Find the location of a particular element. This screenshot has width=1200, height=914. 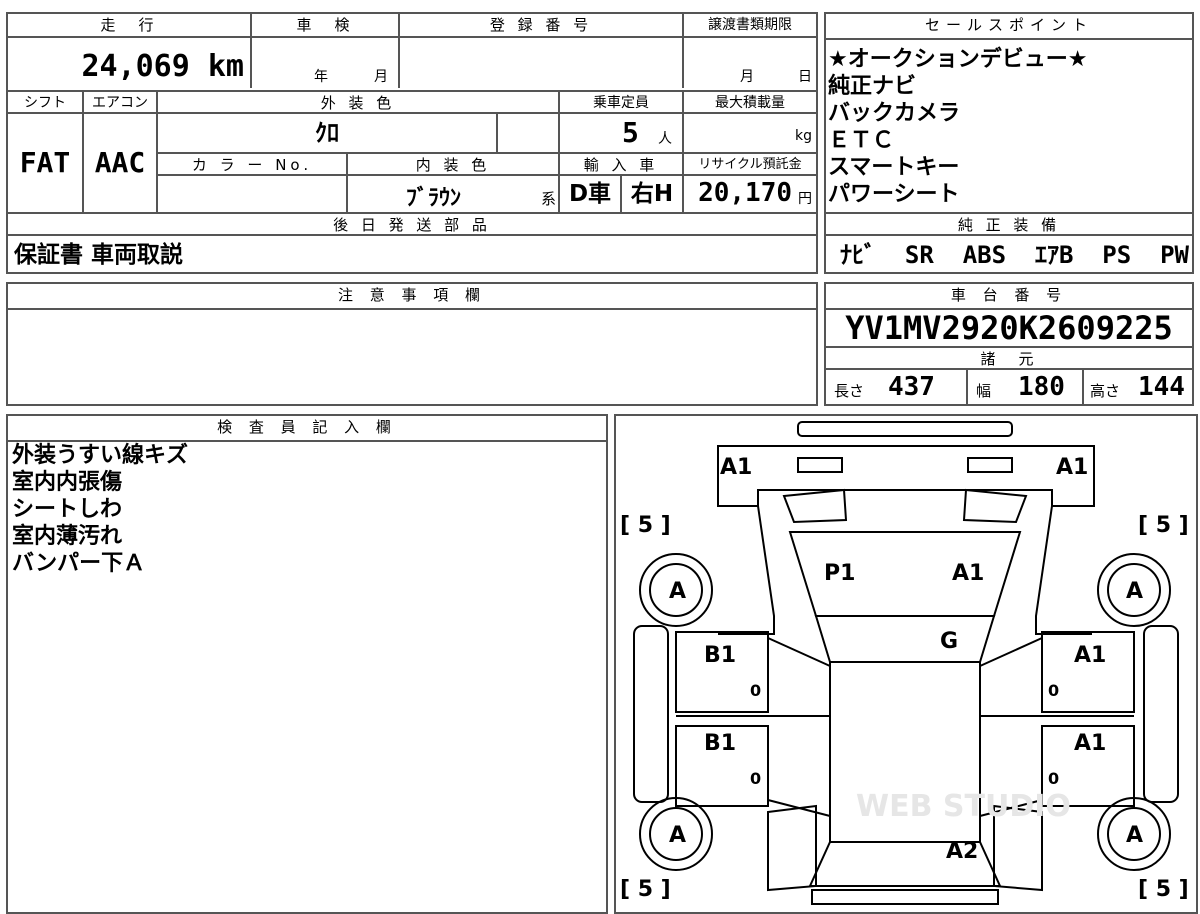

recycle-unit: 円 is located at coordinates (805, 199).